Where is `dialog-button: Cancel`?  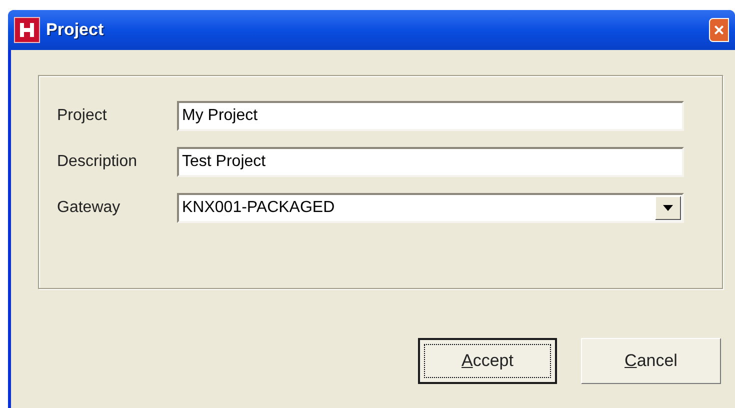 dialog-button: Cancel is located at coordinates (651, 361).